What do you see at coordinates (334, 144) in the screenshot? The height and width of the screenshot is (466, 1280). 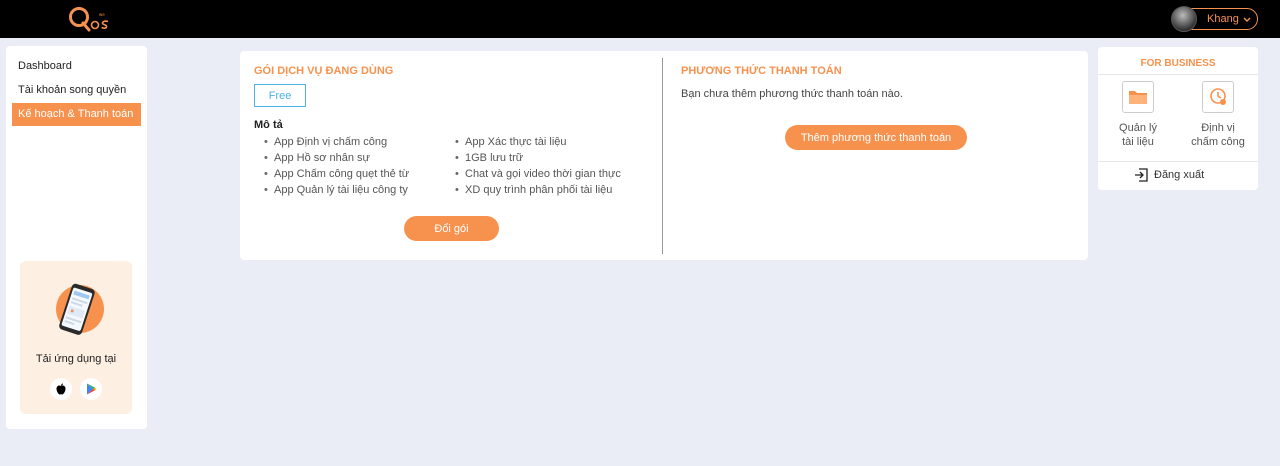 I see `list-item: App Định vị chấm công` at bounding box center [334, 144].